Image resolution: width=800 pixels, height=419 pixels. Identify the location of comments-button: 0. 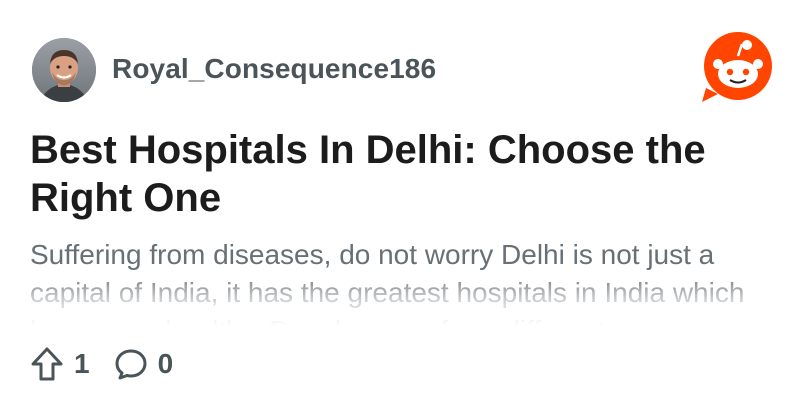
(144, 364).